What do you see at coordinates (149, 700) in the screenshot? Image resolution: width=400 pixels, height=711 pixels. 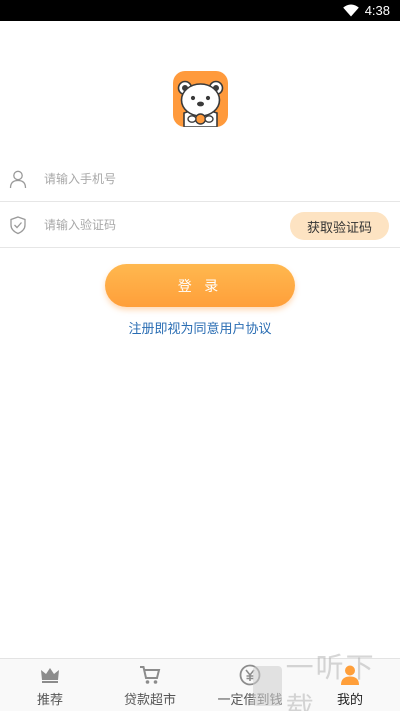 I see `tab-label: 贷款超市` at bounding box center [149, 700].